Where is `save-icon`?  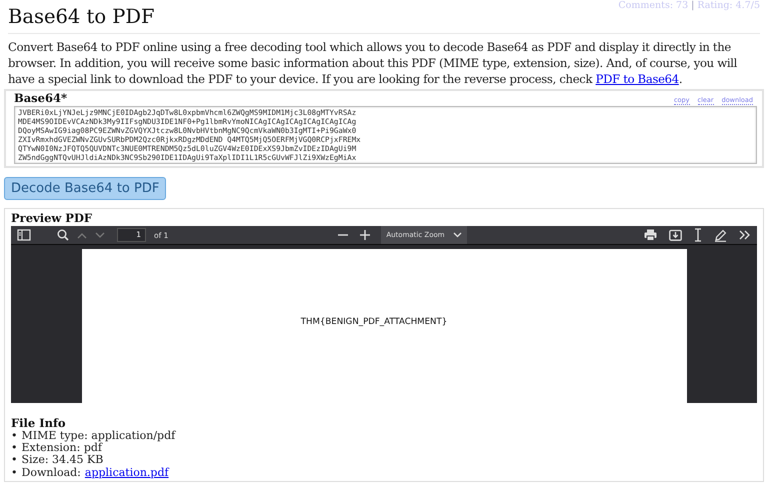
save-icon is located at coordinates (675, 235).